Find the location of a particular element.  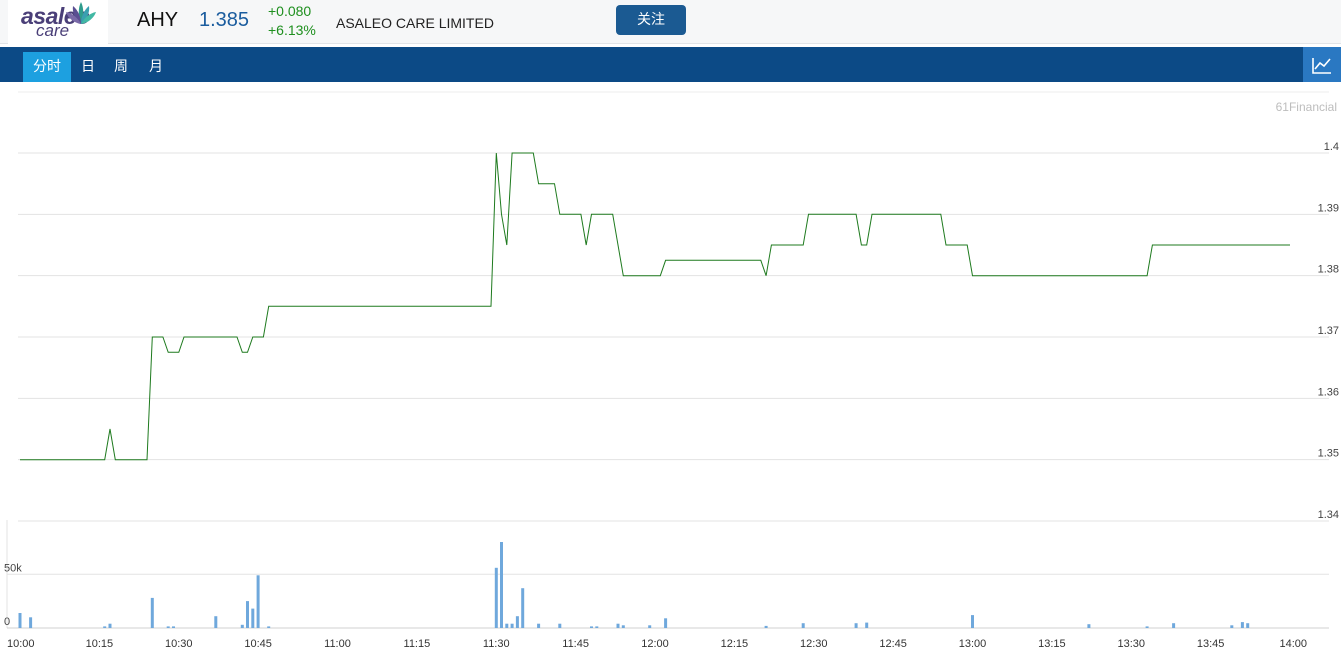

price-axis-label: 1.37 is located at coordinates (1328, 331).